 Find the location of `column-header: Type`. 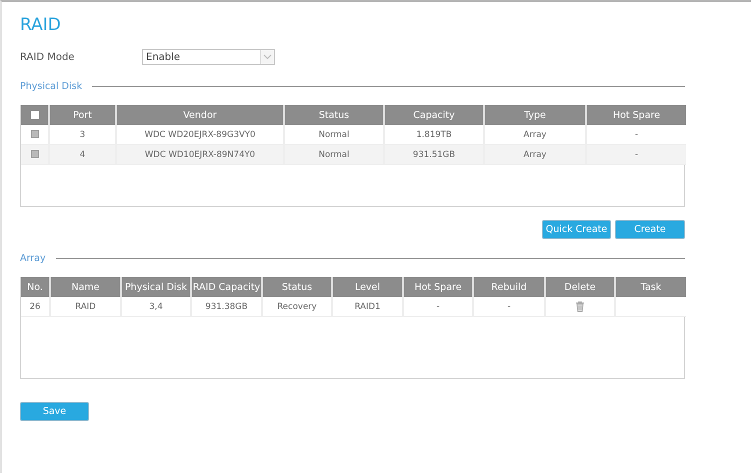

column-header: Type is located at coordinates (535, 115).